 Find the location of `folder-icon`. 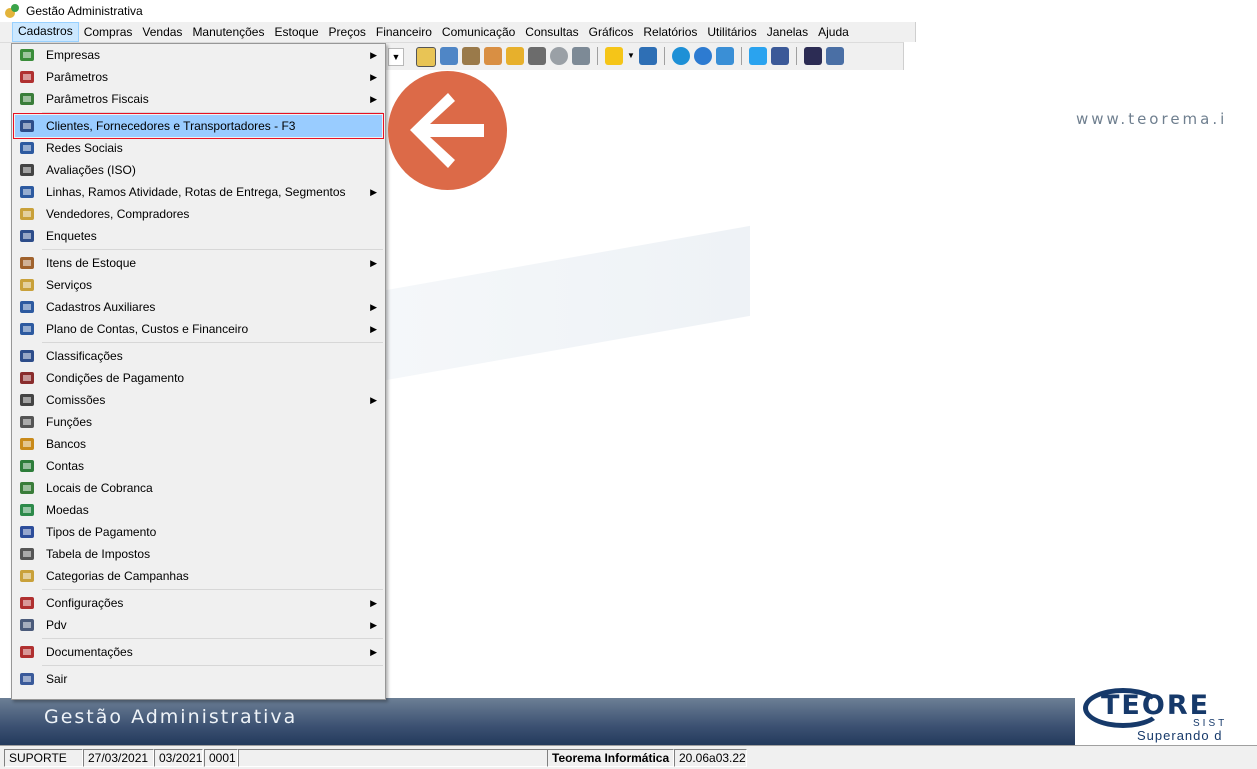

folder-icon is located at coordinates (27, 576).